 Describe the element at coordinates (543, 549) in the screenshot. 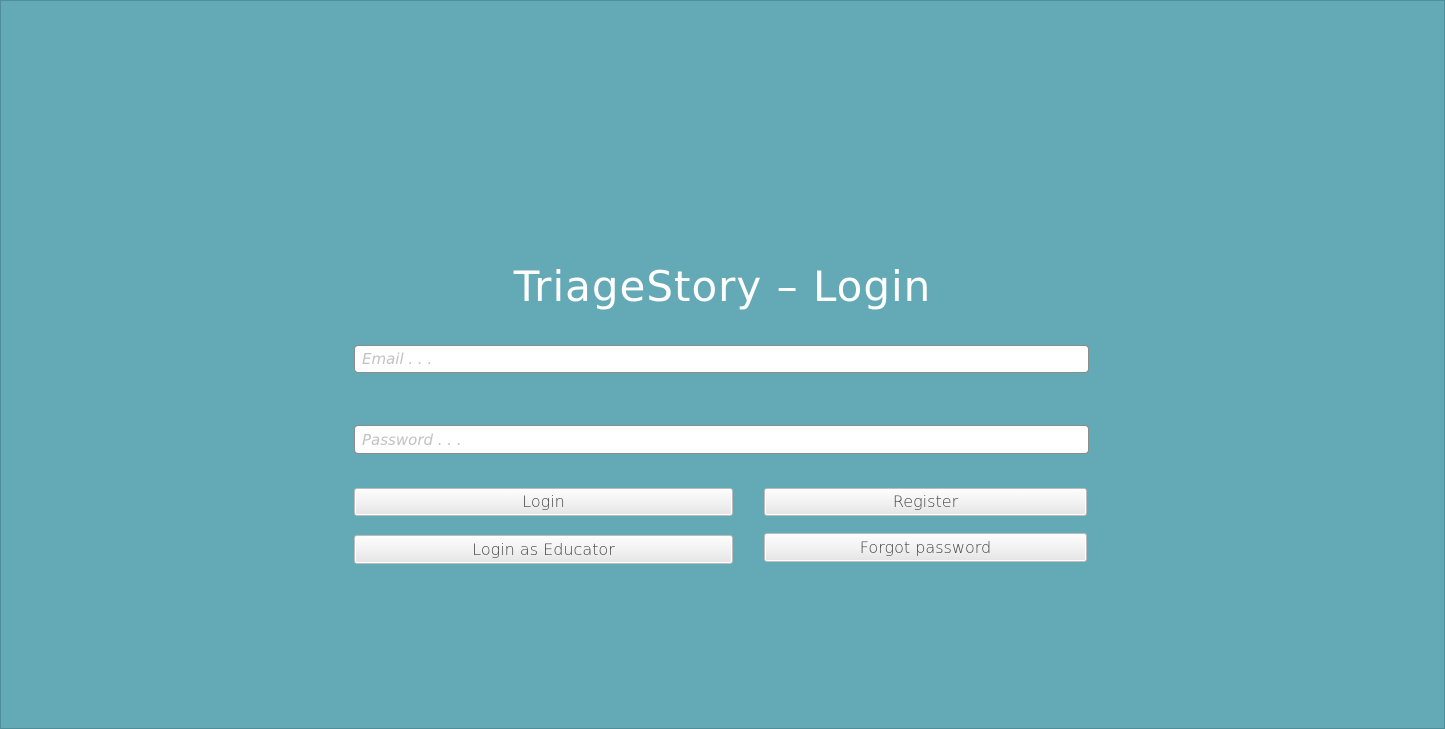

I see `login-as-educator-button: Login as Educator` at that location.